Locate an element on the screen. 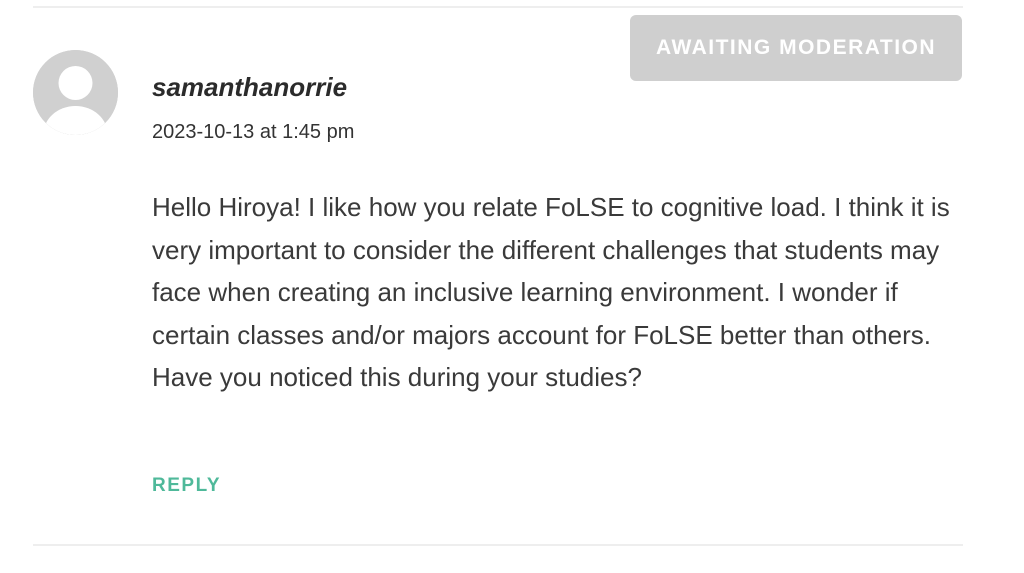 Image resolution: width=1024 pixels, height=573 pixels. bottom-divider is located at coordinates (498, 545).